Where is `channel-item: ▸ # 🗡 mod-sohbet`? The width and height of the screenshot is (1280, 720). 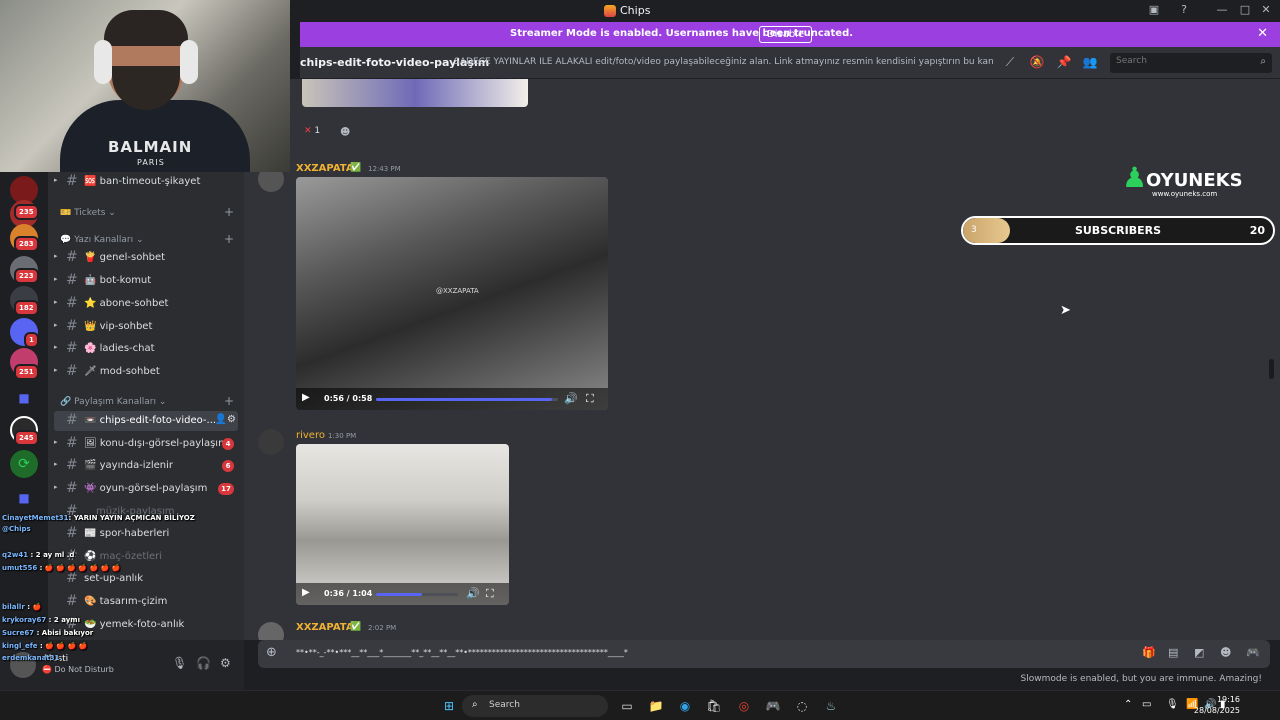
channel-item: ▸ # 🗡 mod-sohbet is located at coordinates (146, 372).